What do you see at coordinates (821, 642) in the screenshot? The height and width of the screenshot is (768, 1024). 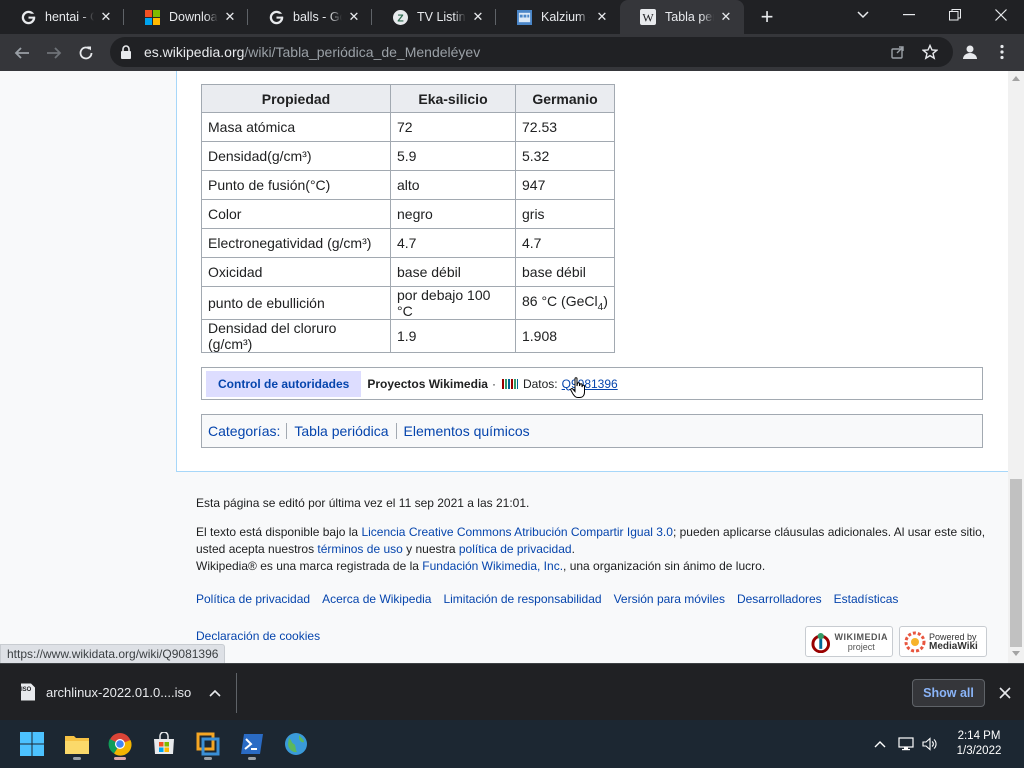 I see `wikimedia-logo-icon` at bounding box center [821, 642].